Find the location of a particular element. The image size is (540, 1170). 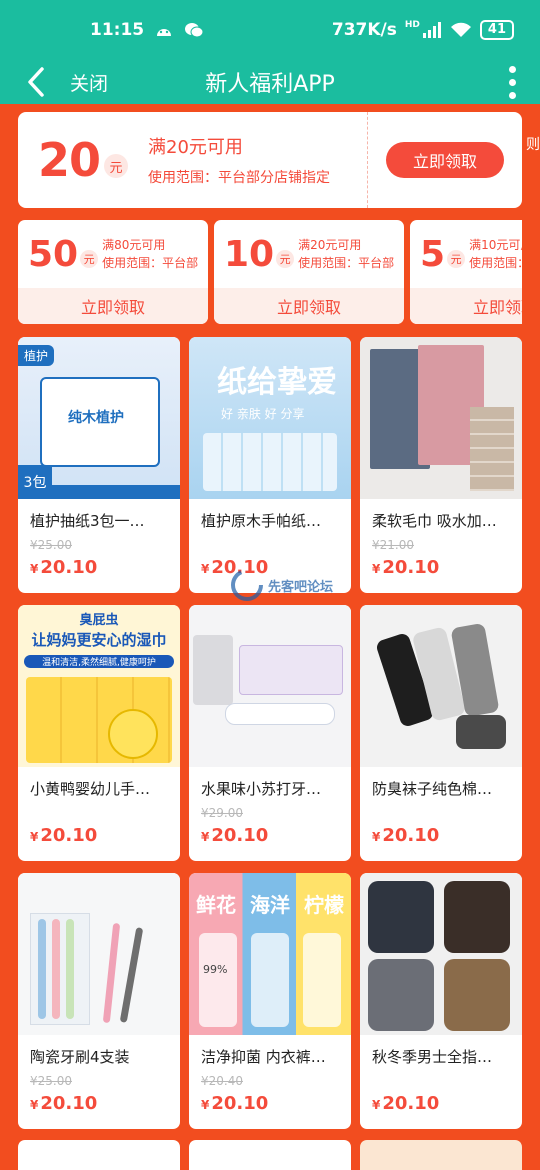

product-percent-label: 99% is located at coordinates (215, 969).